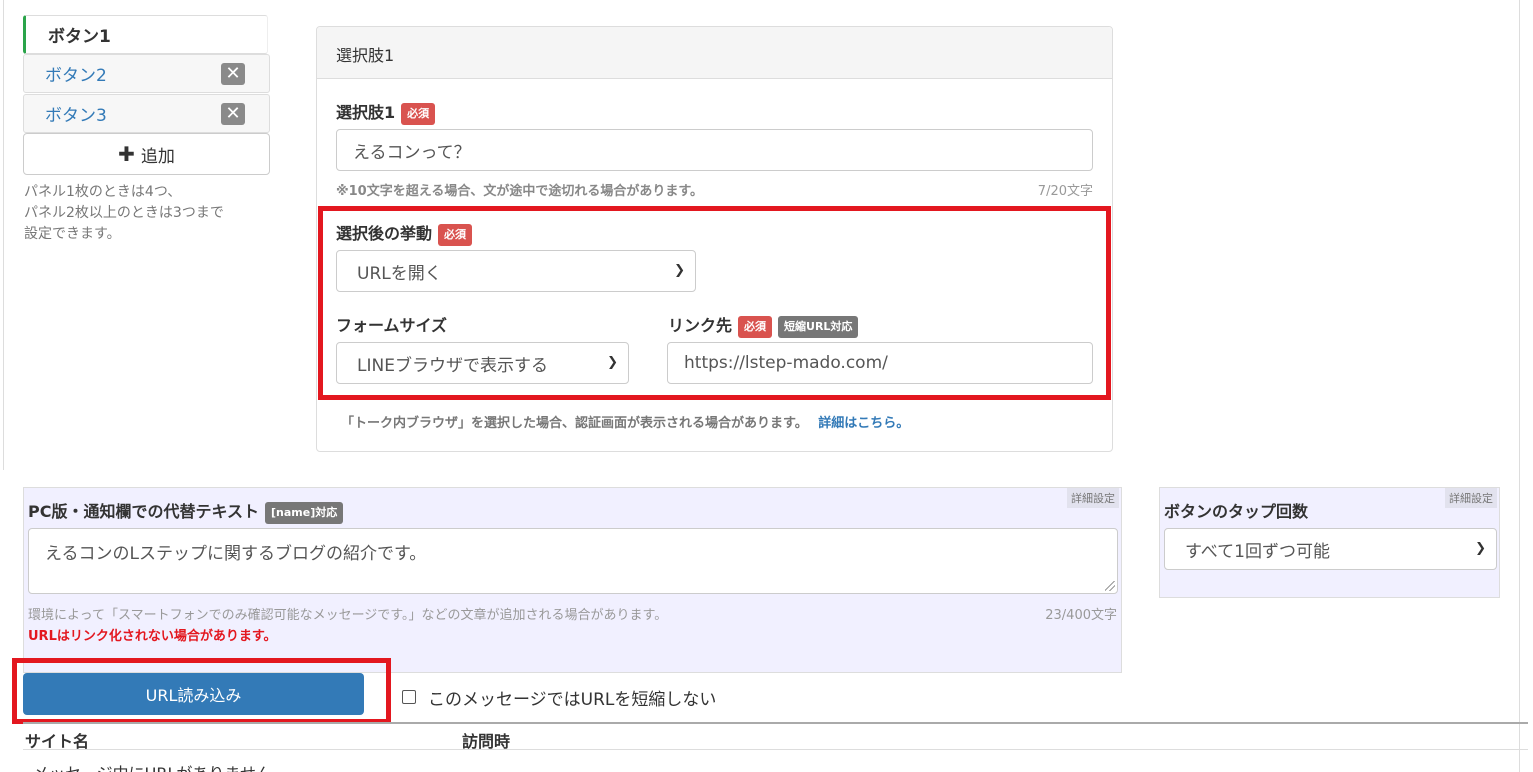 The width and height of the screenshot is (1533, 772). What do you see at coordinates (157, 156) in the screenshot?
I see `add-button-label: 追加` at bounding box center [157, 156].